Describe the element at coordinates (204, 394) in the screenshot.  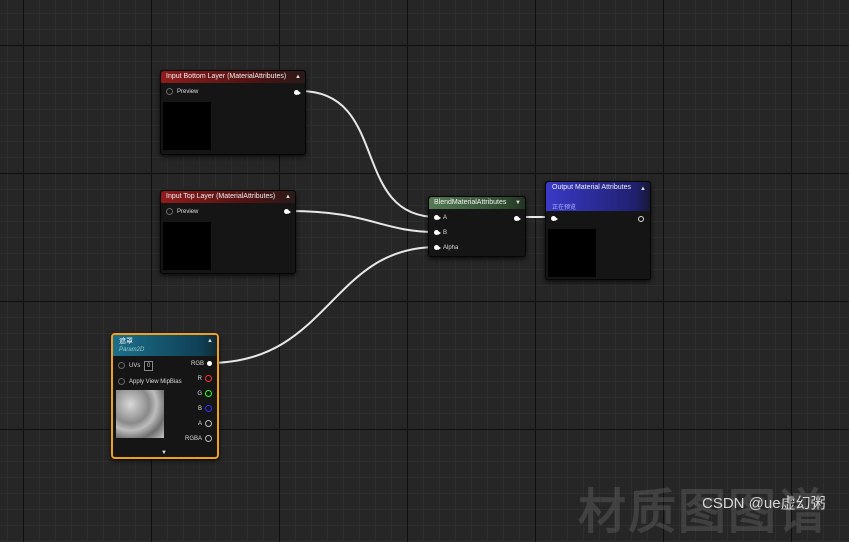
I see `output-g: G` at that location.